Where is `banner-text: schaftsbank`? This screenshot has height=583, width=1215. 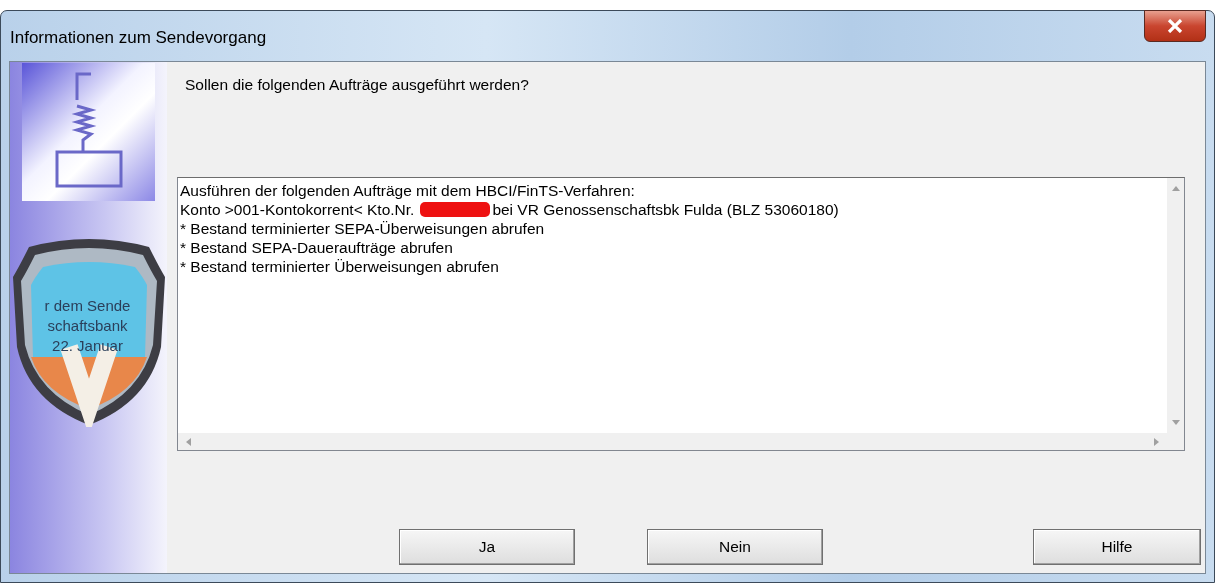 banner-text: schaftsbank is located at coordinates (87, 325).